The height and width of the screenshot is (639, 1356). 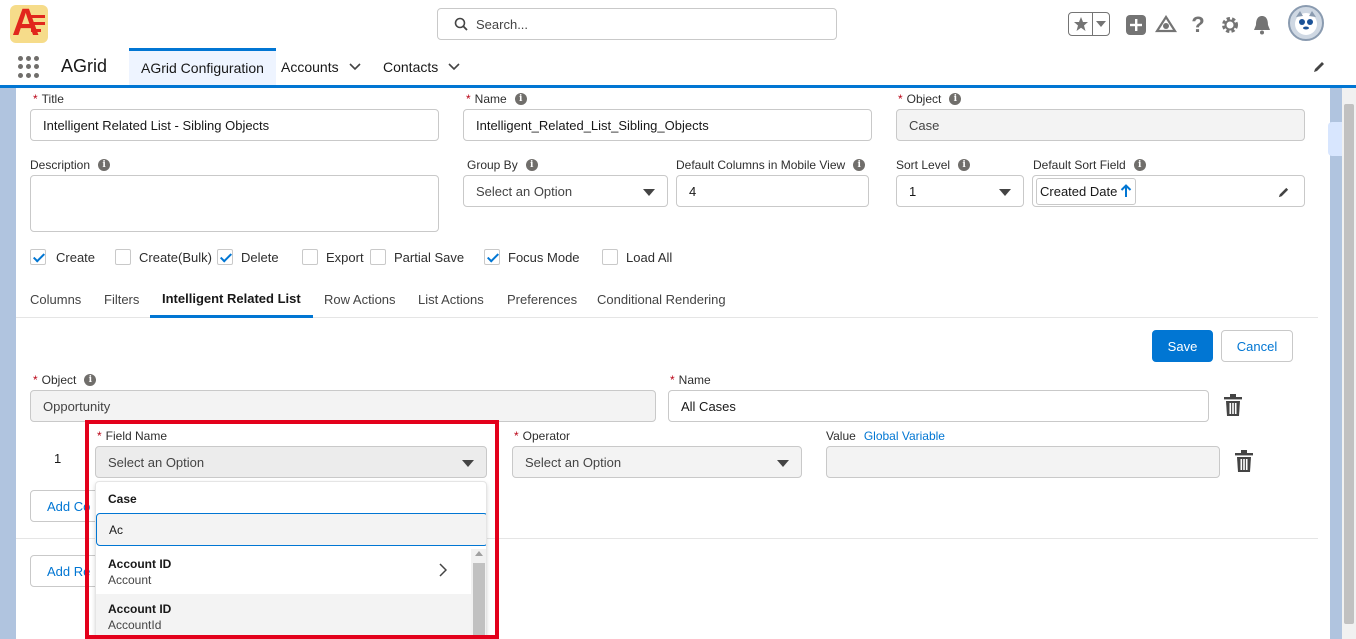 What do you see at coordinates (411, 66) in the screenshot?
I see `nav-tab-label: Contacts` at bounding box center [411, 66].